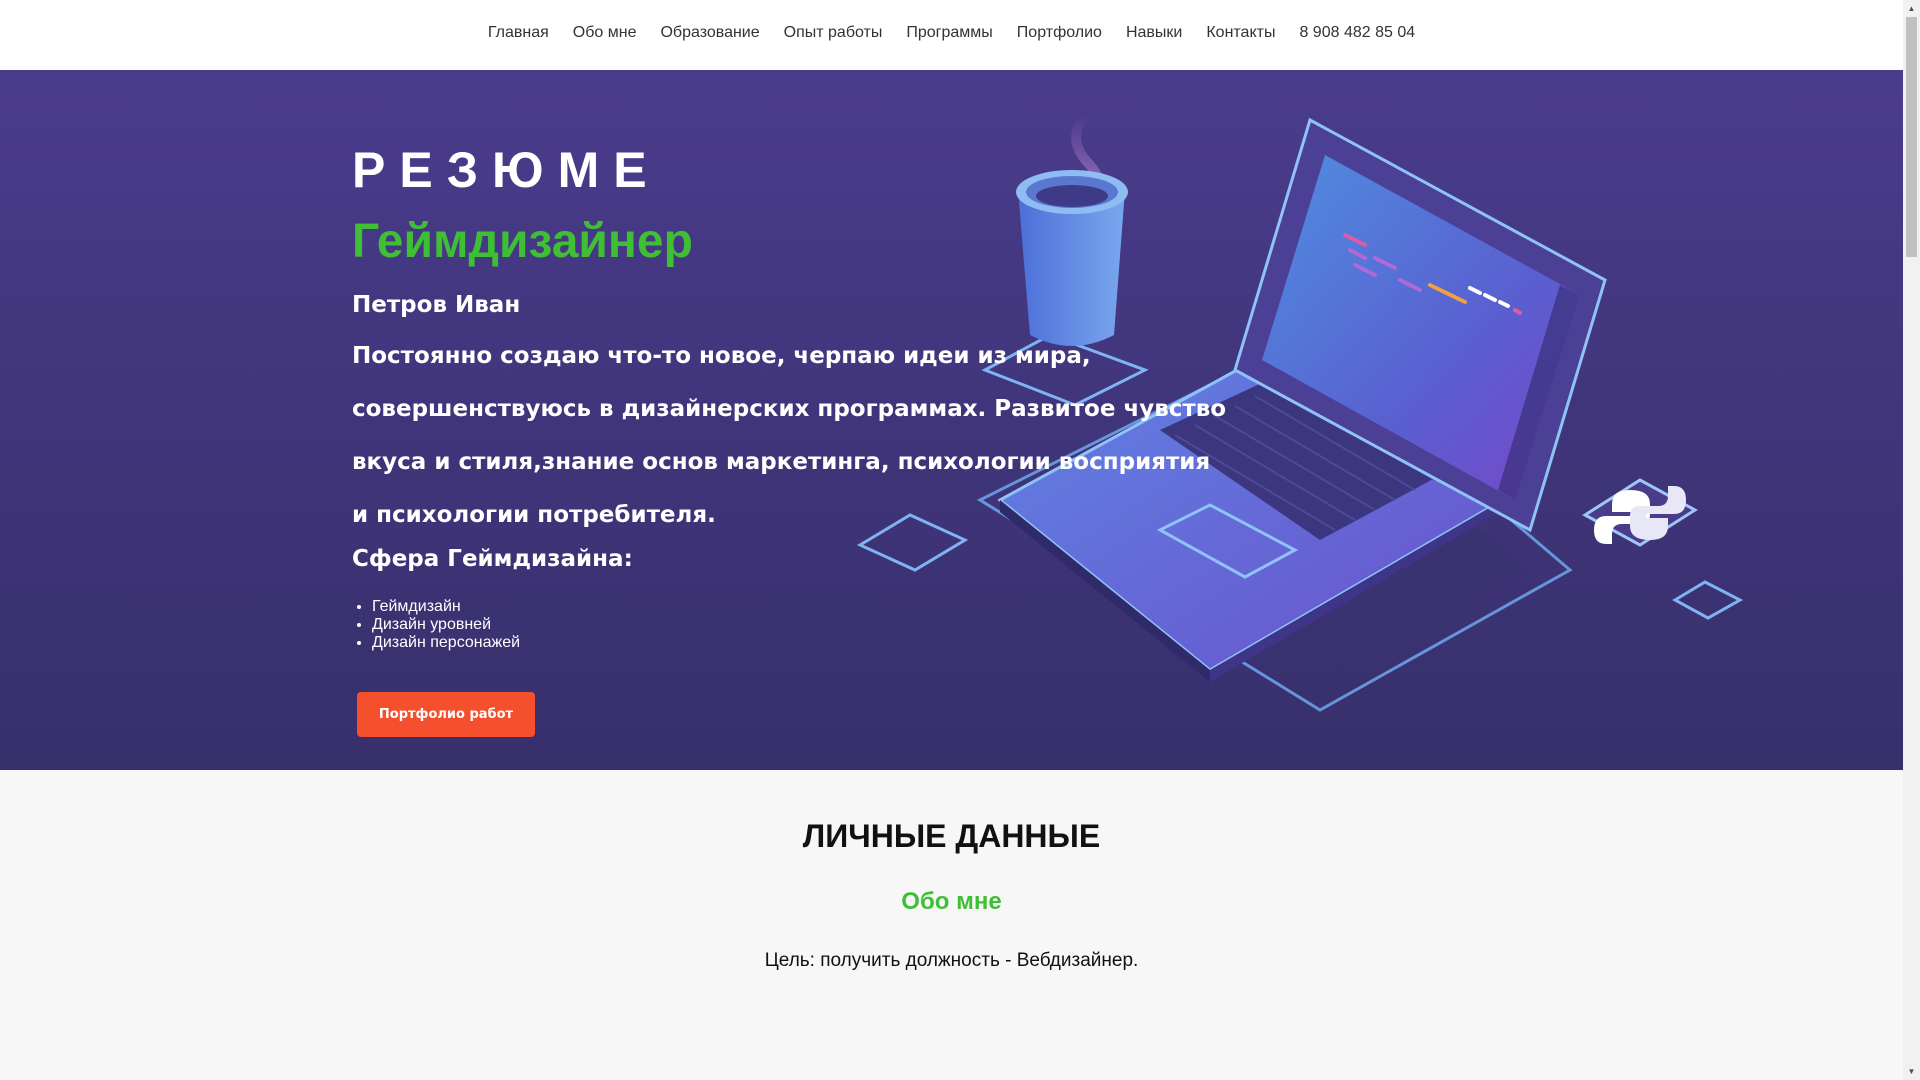 The width and height of the screenshot is (1920, 1080). I want to click on list-item: Дизайн уровней, so click(812, 625).